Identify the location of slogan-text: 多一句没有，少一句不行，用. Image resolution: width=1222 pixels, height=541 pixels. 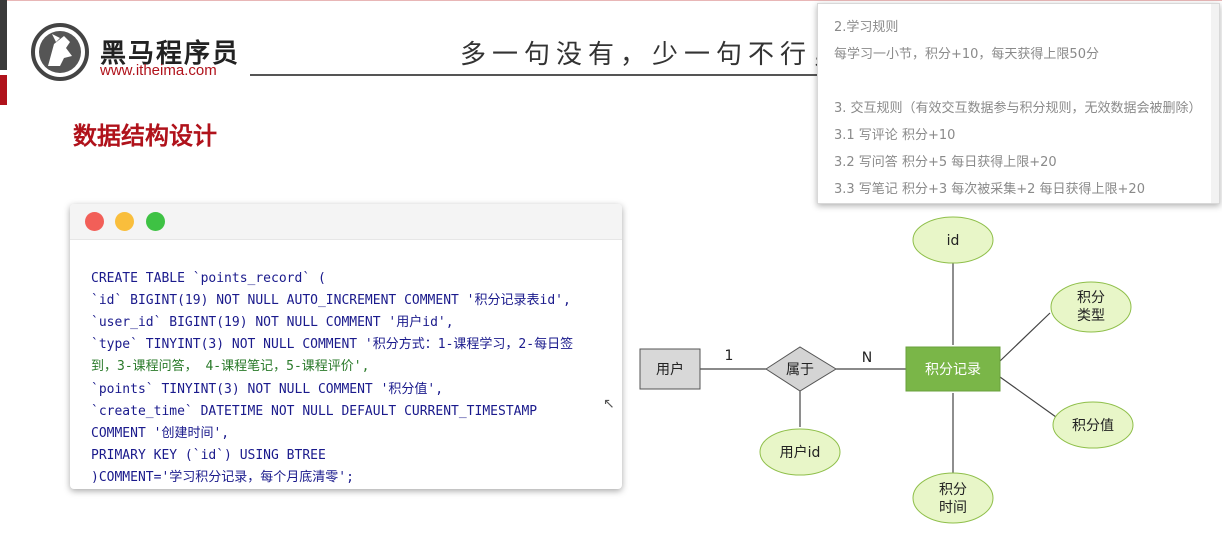
(668, 55).